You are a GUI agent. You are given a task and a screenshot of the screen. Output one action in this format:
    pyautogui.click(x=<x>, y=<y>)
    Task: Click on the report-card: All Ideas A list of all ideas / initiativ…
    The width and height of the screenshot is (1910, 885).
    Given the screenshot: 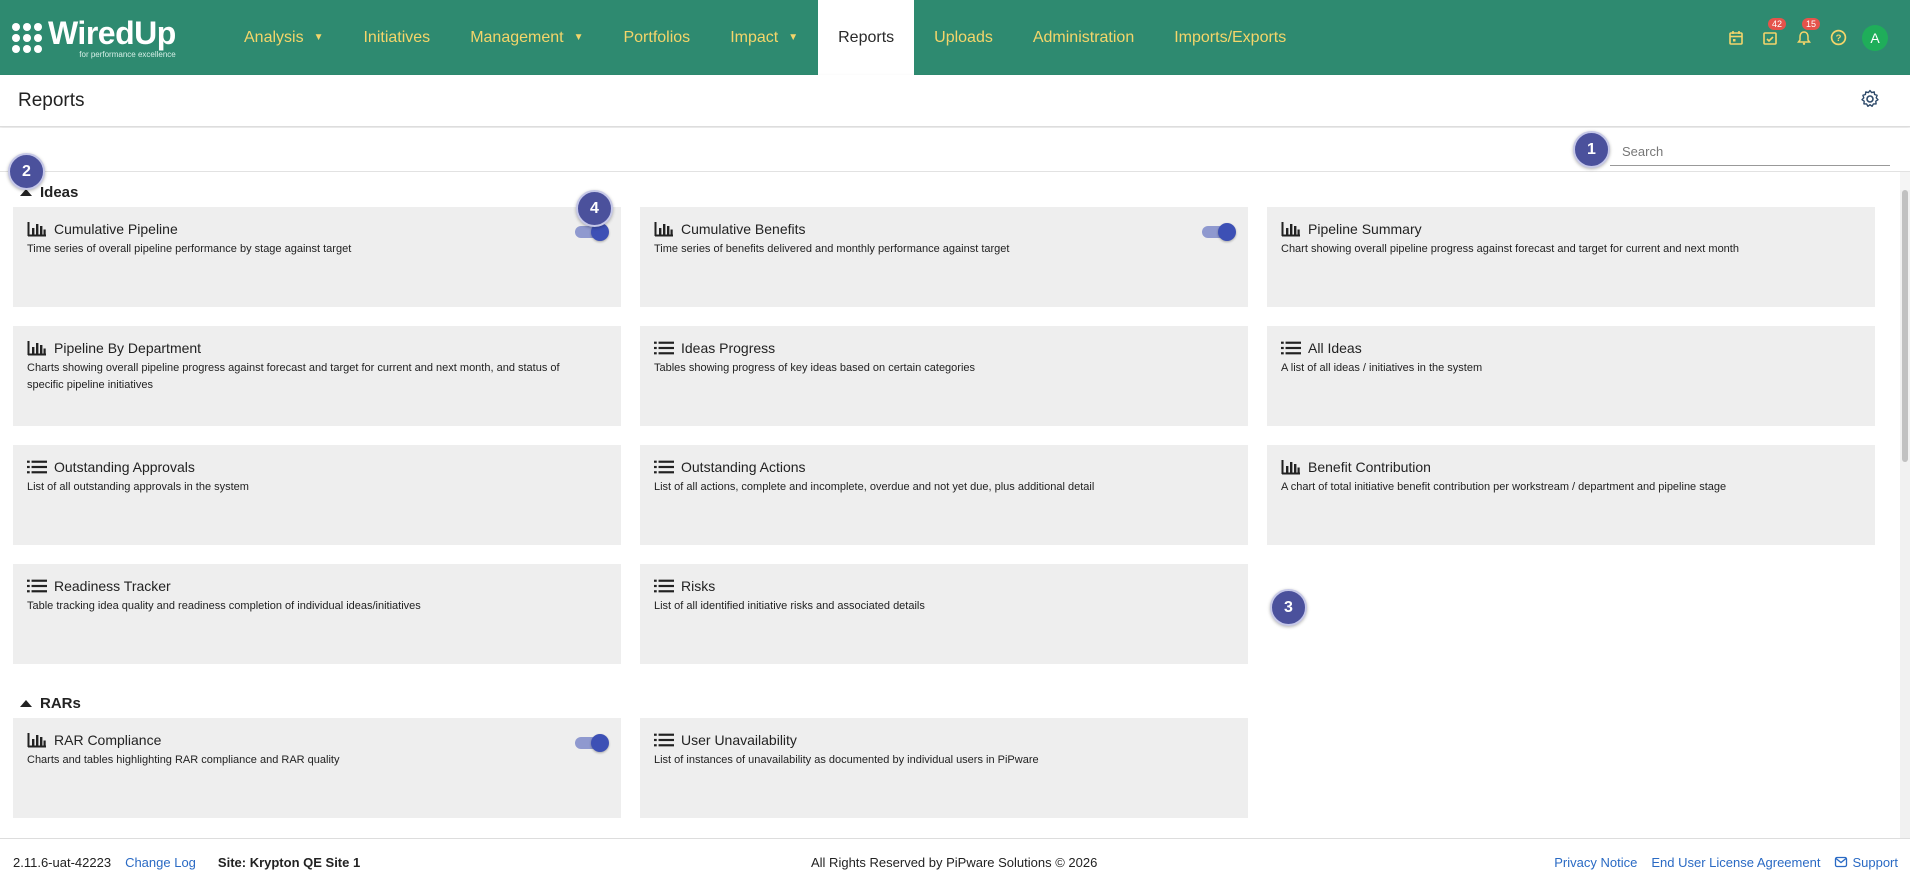 What is the action you would take?
    pyautogui.click(x=1571, y=376)
    